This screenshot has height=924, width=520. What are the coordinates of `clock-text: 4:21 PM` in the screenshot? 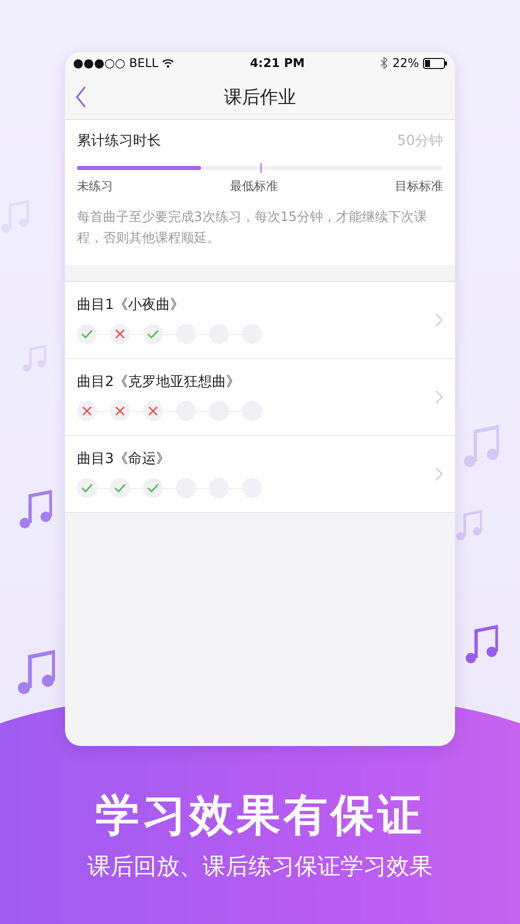 It's located at (277, 63).